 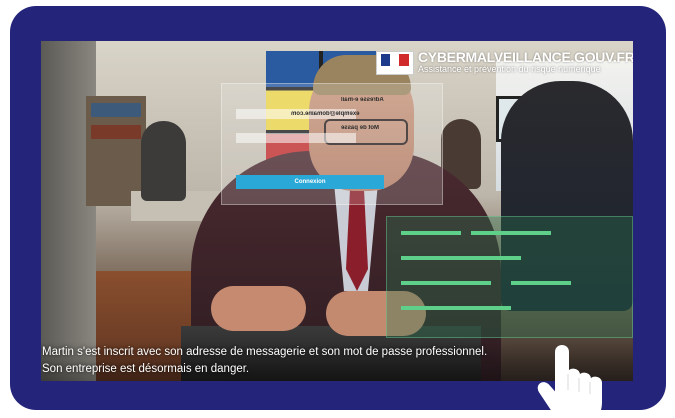 I want to click on holo-email-label: Adresse e-mail, so click(x=362, y=100).